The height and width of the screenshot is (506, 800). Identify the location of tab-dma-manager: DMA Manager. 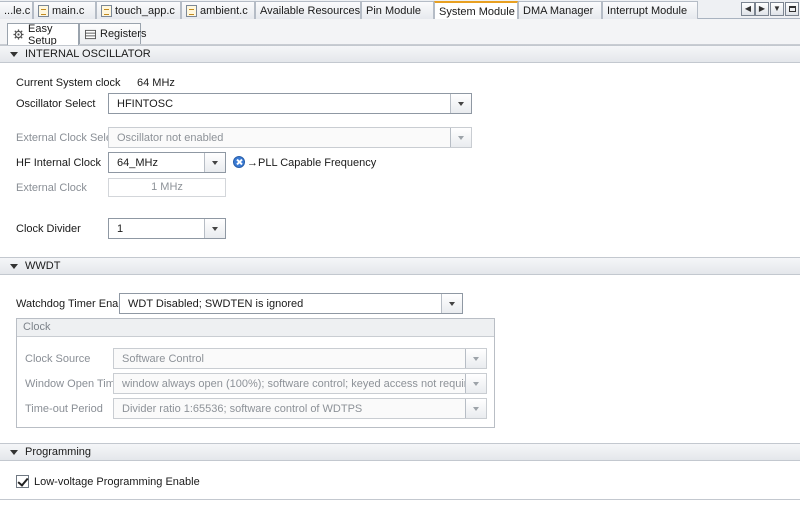
(560, 10).